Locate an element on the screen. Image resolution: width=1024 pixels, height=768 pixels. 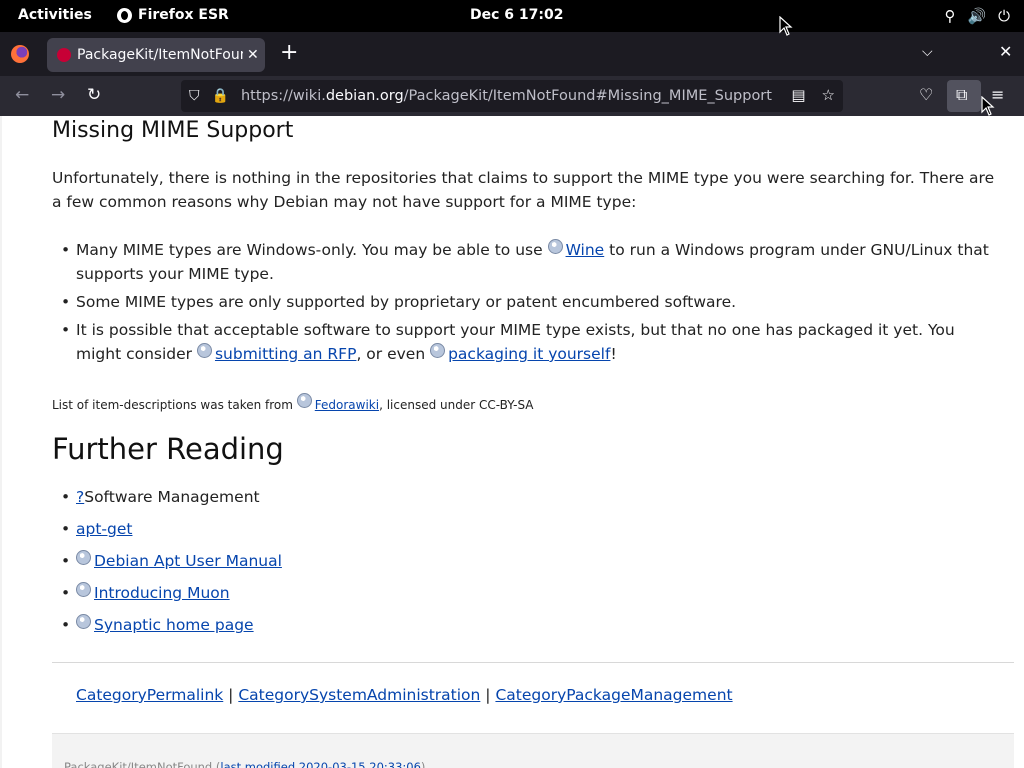
category-package-management-link: CategoryPackageManagement is located at coordinates (613, 695).